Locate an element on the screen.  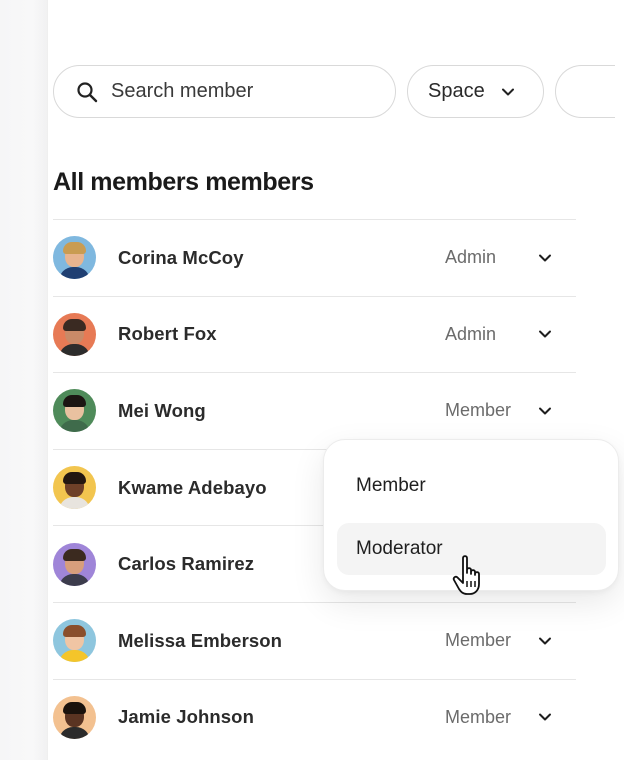
hand-pointer-icon is located at coordinates (466, 575).